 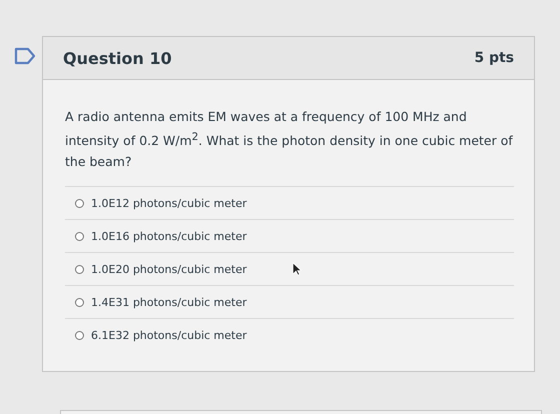 What do you see at coordinates (25, 56) in the screenshot?
I see `flag-icon` at bounding box center [25, 56].